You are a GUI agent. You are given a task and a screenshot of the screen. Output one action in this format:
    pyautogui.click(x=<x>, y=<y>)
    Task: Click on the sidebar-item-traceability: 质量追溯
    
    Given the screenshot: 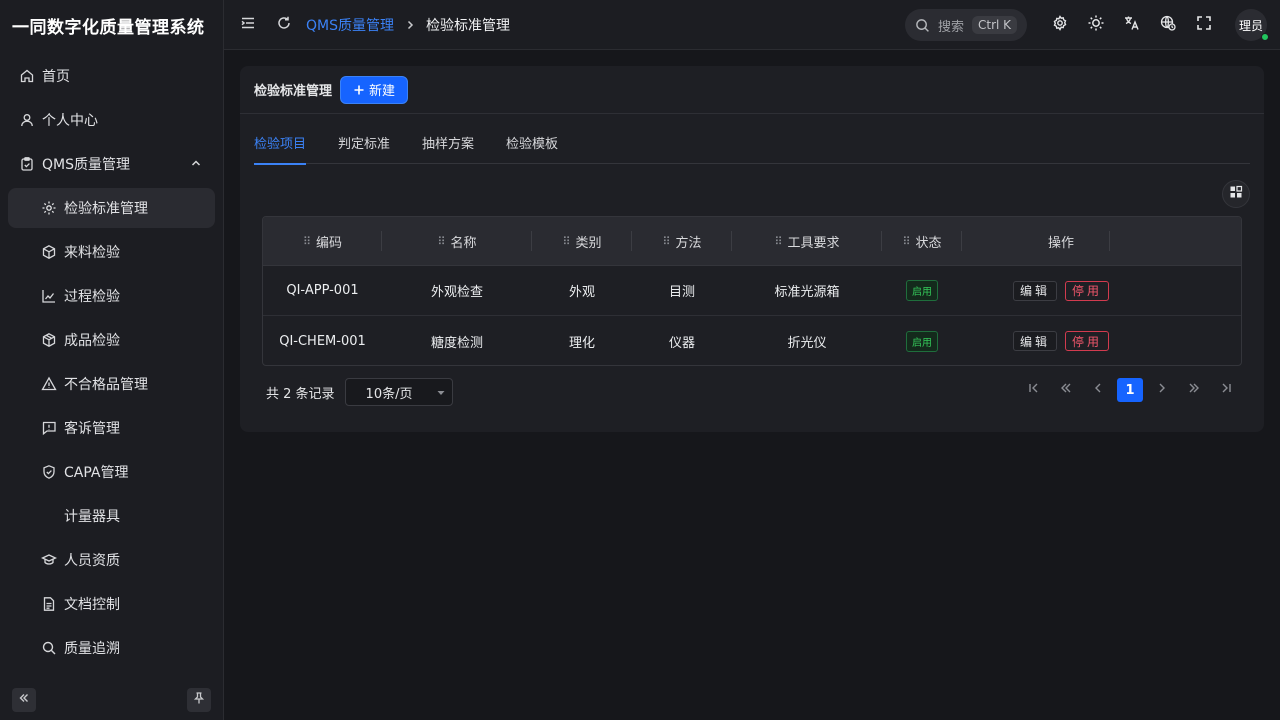 What is the action you would take?
    pyautogui.click(x=111, y=648)
    